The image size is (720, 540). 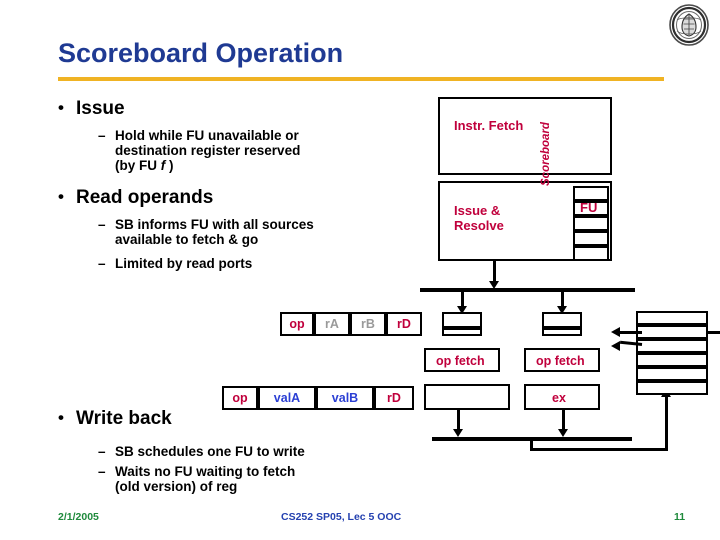 I want to click on footer-date: 2/1/2005, so click(x=78, y=517).